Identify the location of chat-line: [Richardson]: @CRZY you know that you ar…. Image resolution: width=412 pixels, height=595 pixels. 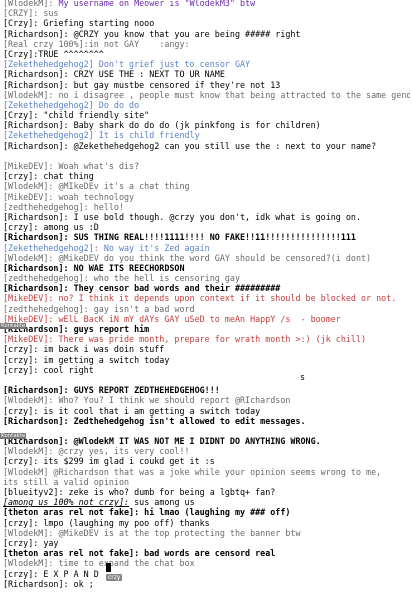
(206, 34).